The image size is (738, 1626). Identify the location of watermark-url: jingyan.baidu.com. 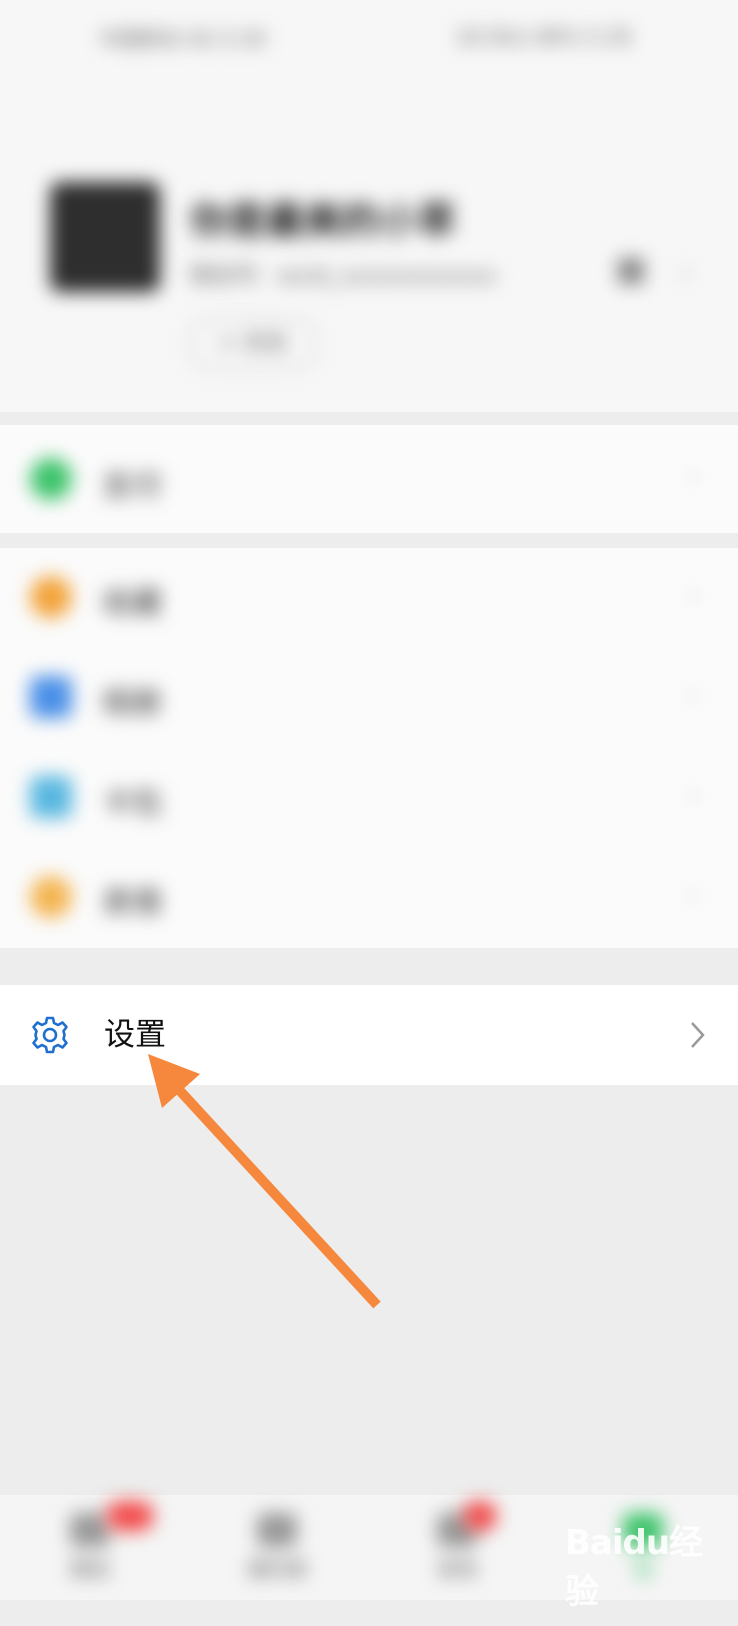
(625, 1618).